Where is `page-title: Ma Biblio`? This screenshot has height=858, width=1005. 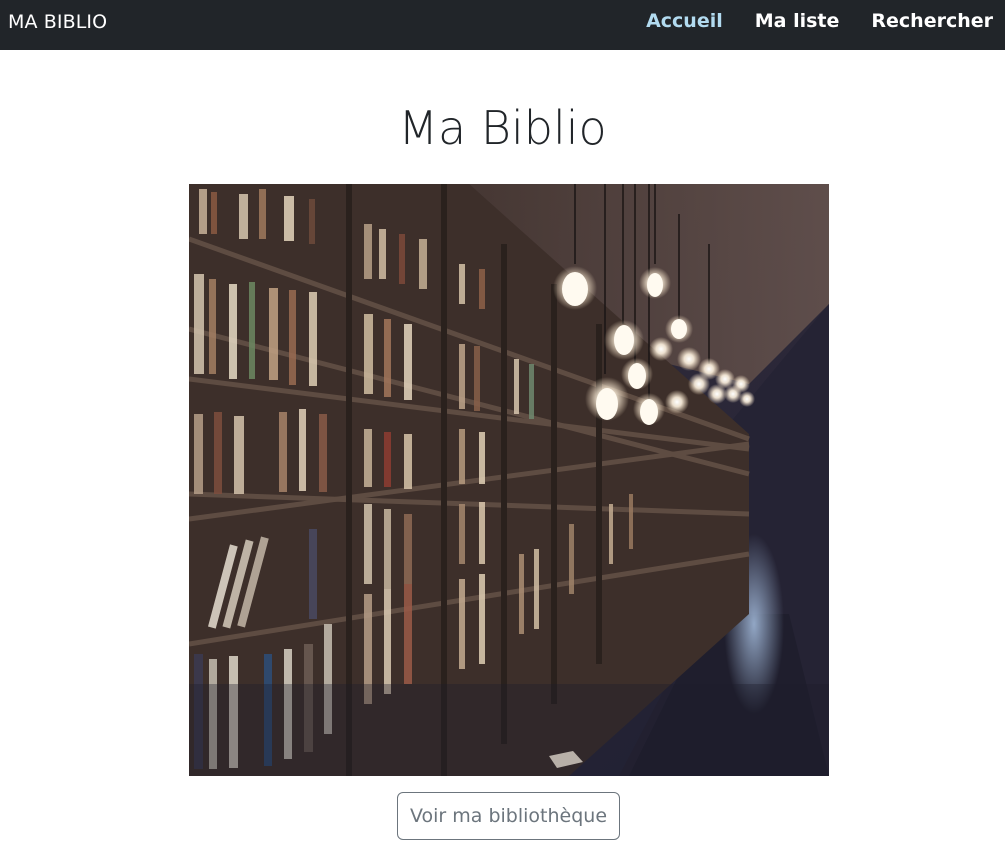 page-title: Ma Biblio is located at coordinates (502, 128).